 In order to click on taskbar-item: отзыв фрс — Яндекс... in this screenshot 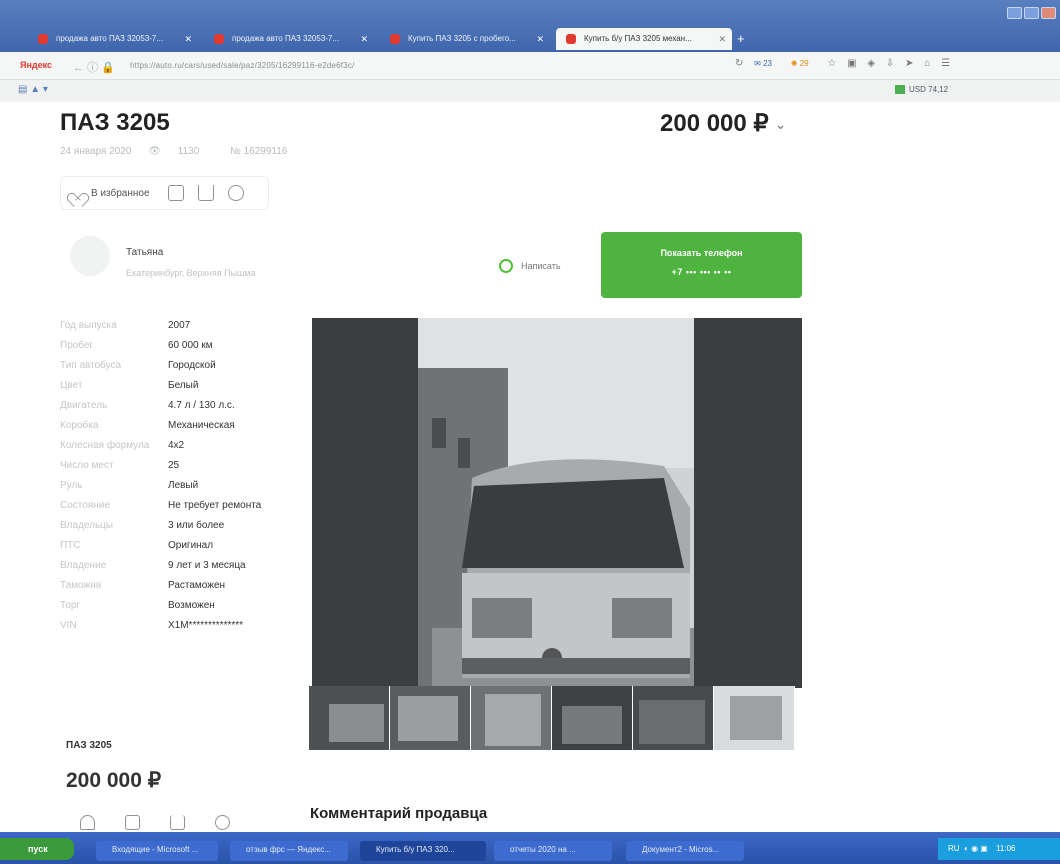, I will do `click(289, 851)`.